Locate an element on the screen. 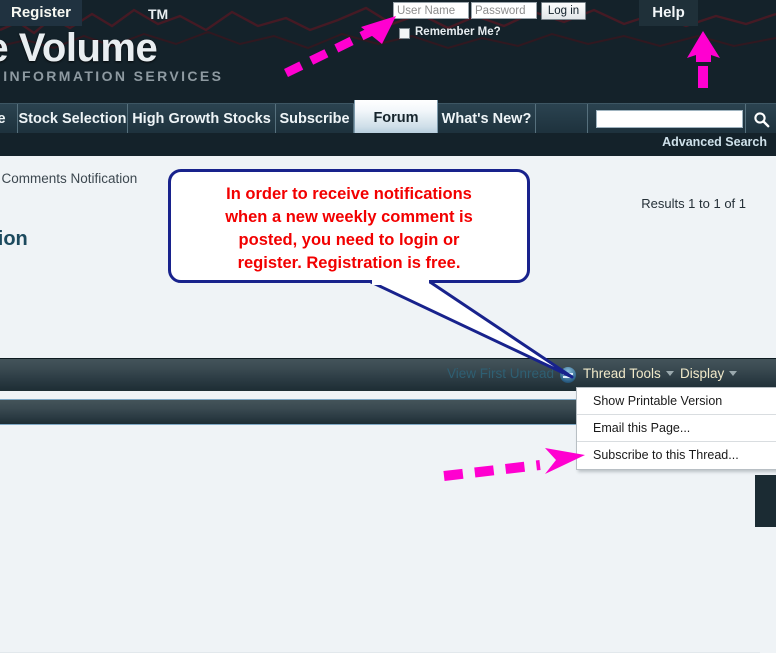 Image resolution: width=776 pixels, height=653 pixels. nav-tab-forum: Forum is located at coordinates (396, 117).